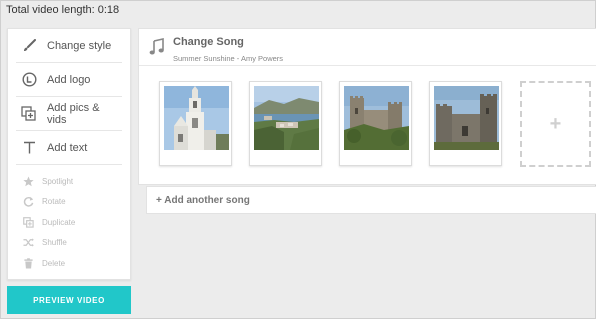 The width and height of the screenshot is (596, 319). I want to click on shuffle-label: Shuffle, so click(54, 243).